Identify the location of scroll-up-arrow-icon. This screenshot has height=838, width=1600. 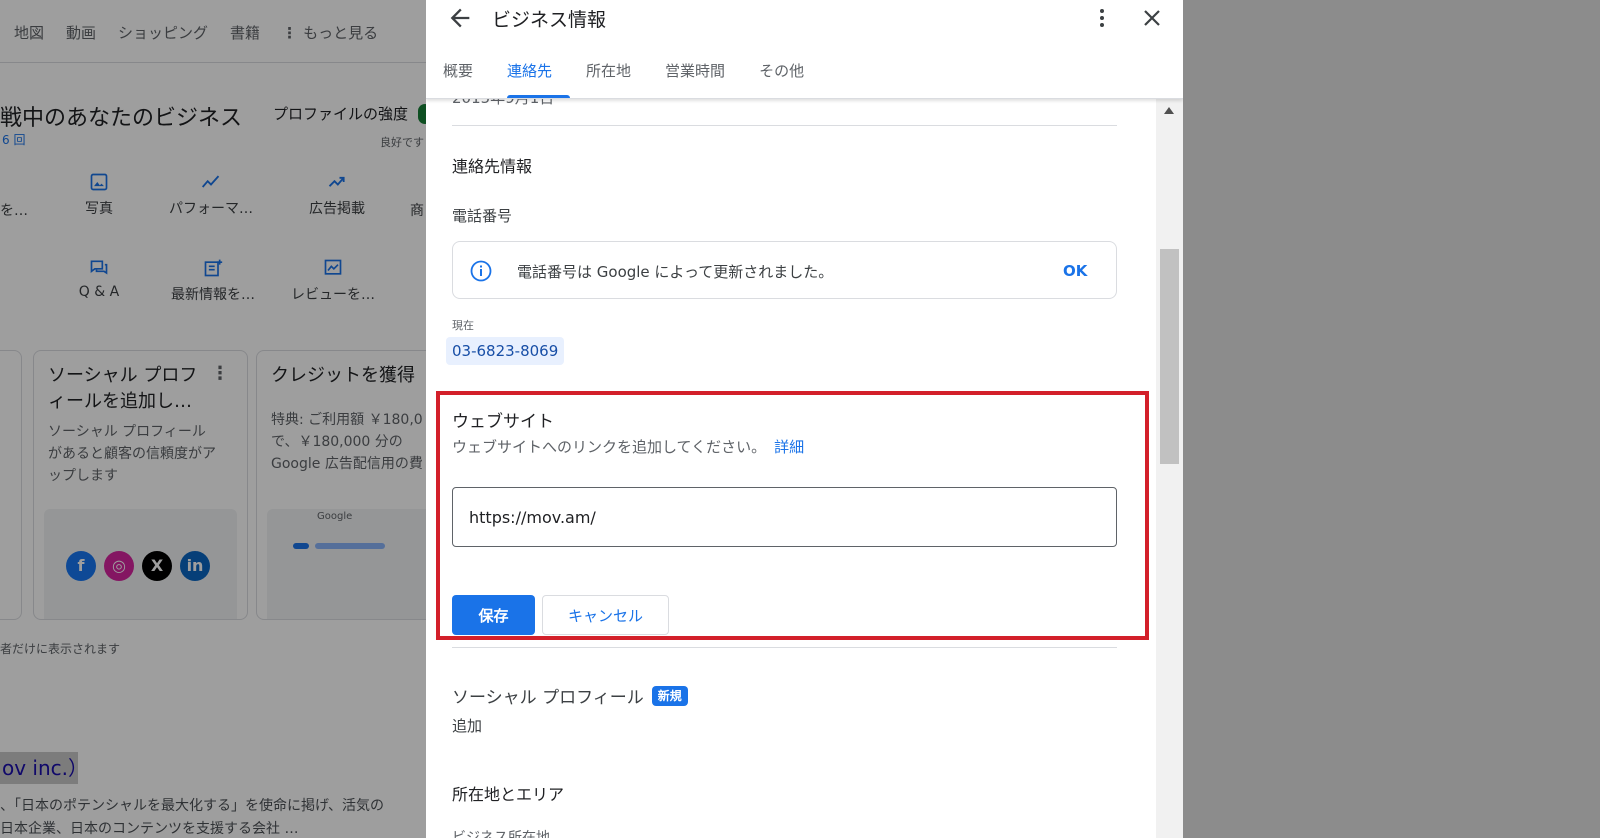
(1169, 110).